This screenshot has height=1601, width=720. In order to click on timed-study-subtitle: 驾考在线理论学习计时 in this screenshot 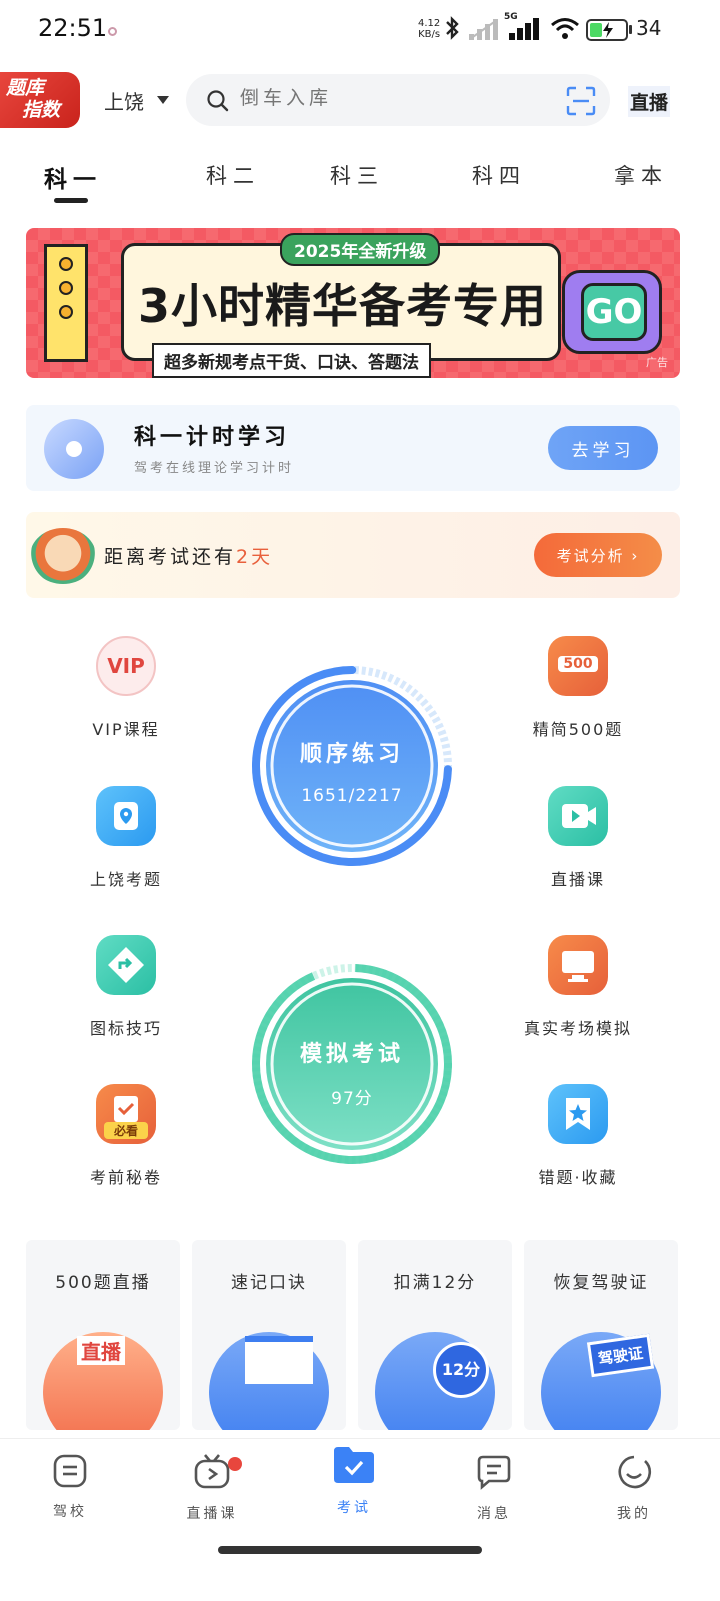, I will do `click(214, 468)`.